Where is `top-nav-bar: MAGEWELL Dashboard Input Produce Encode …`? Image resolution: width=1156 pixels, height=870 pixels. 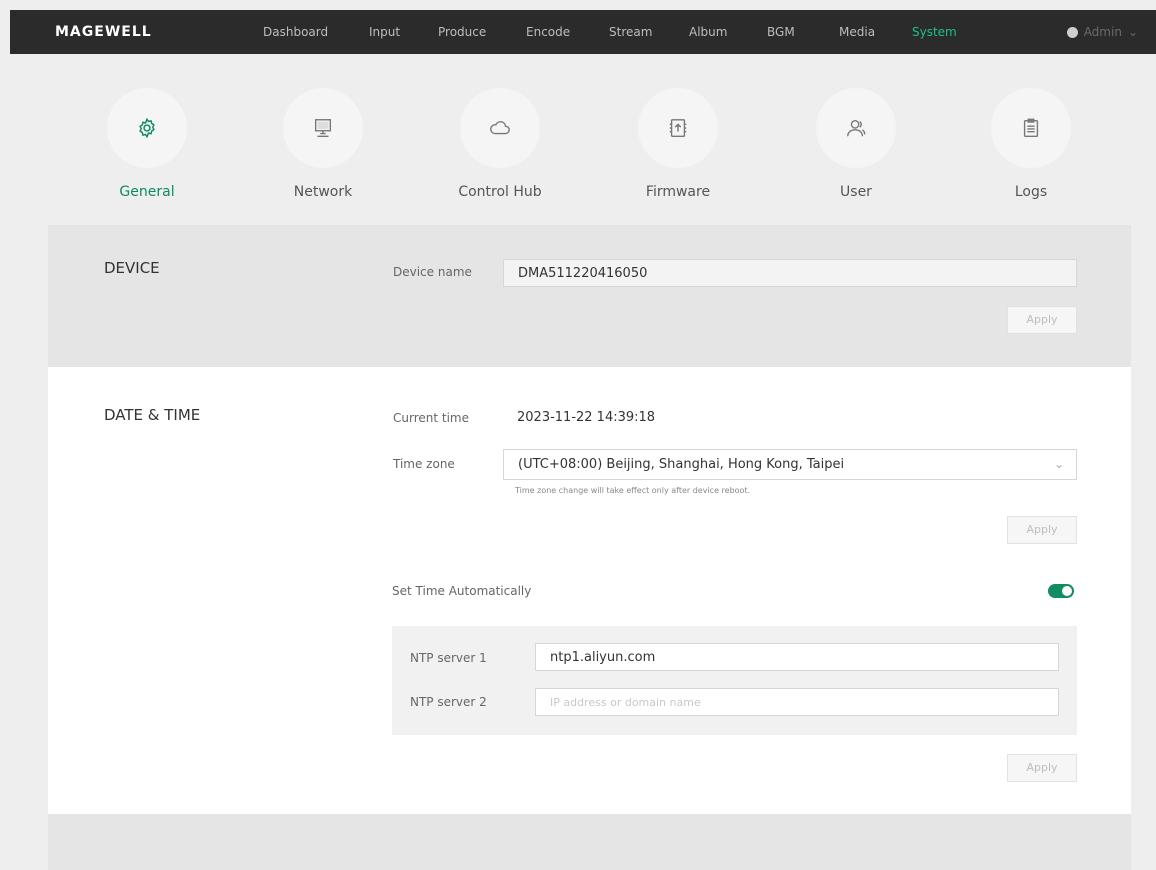 top-nav-bar: MAGEWELL Dashboard Input Produce Encode … is located at coordinates (583, 32).